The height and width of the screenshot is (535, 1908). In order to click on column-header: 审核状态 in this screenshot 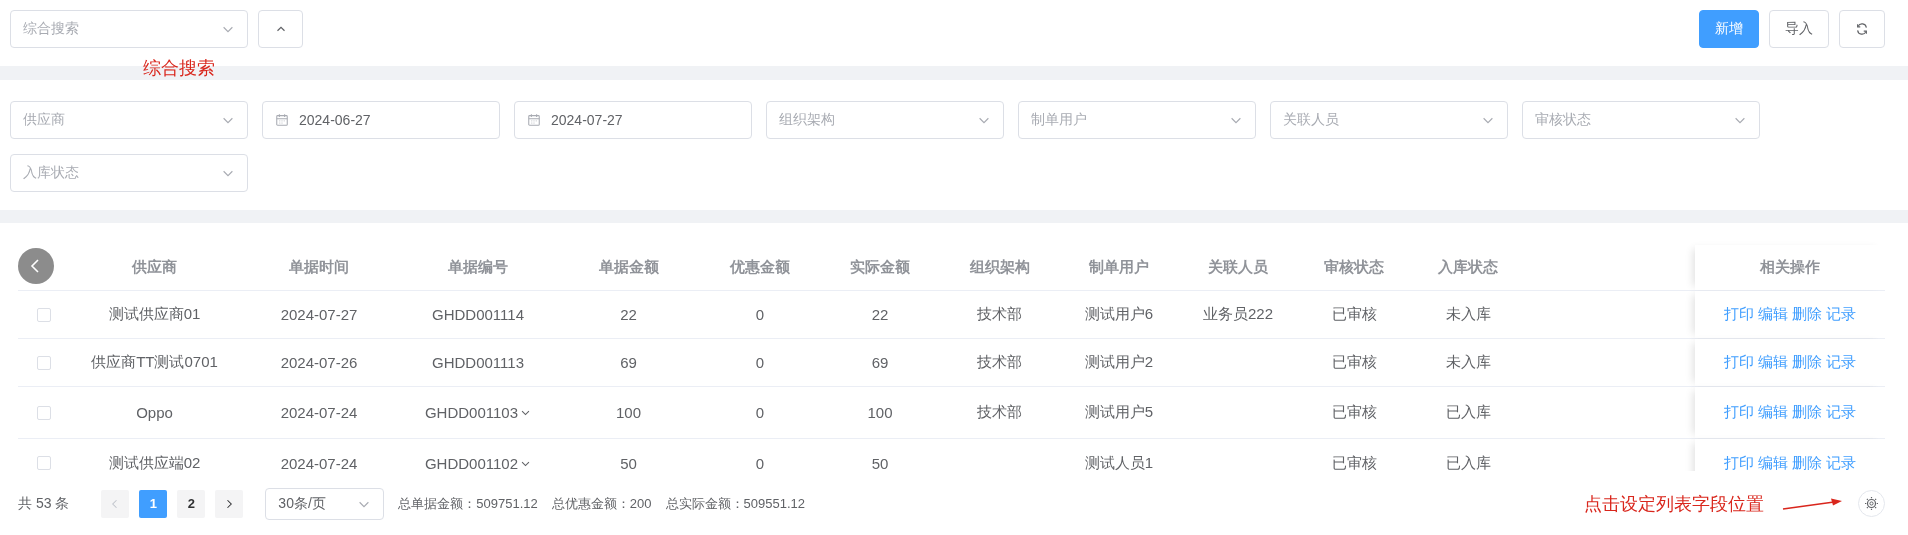, I will do `click(1354, 267)`.